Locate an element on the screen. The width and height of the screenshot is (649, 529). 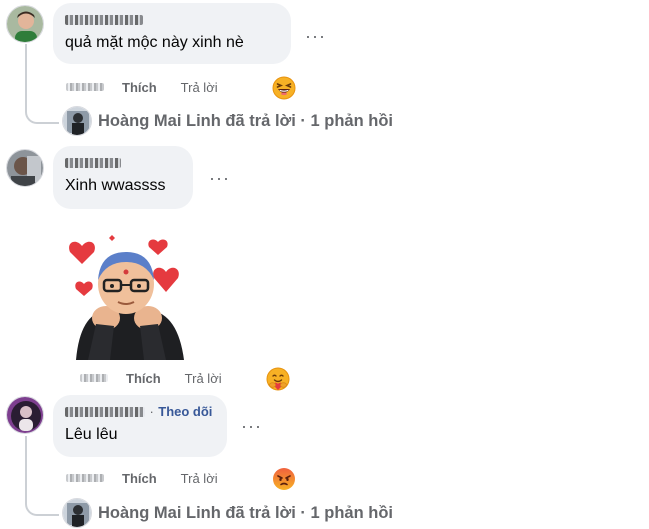
comment-bubble: quả mặt mộc này xinh nè is located at coordinates (172, 33).